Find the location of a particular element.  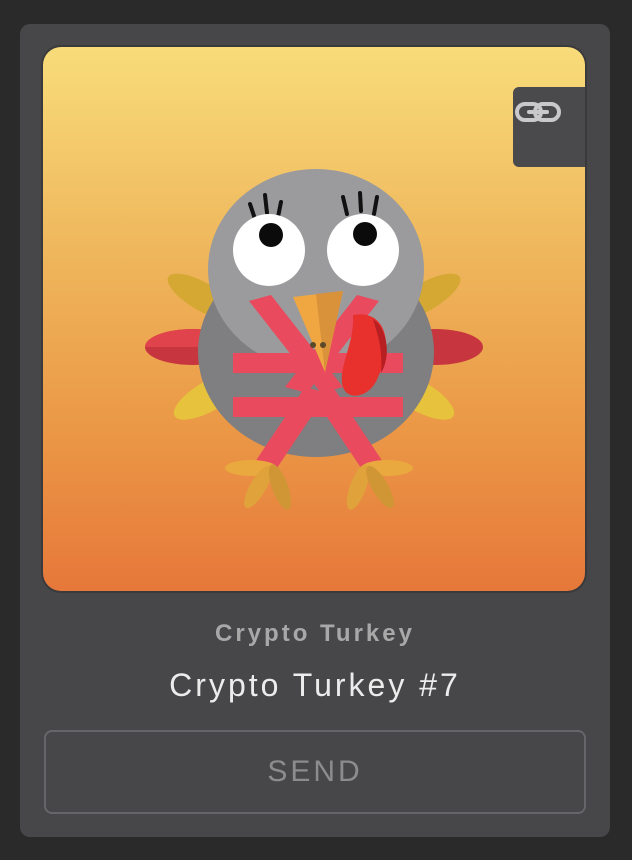

token-title: Crypto Turkey #7 is located at coordinates (315, 685).